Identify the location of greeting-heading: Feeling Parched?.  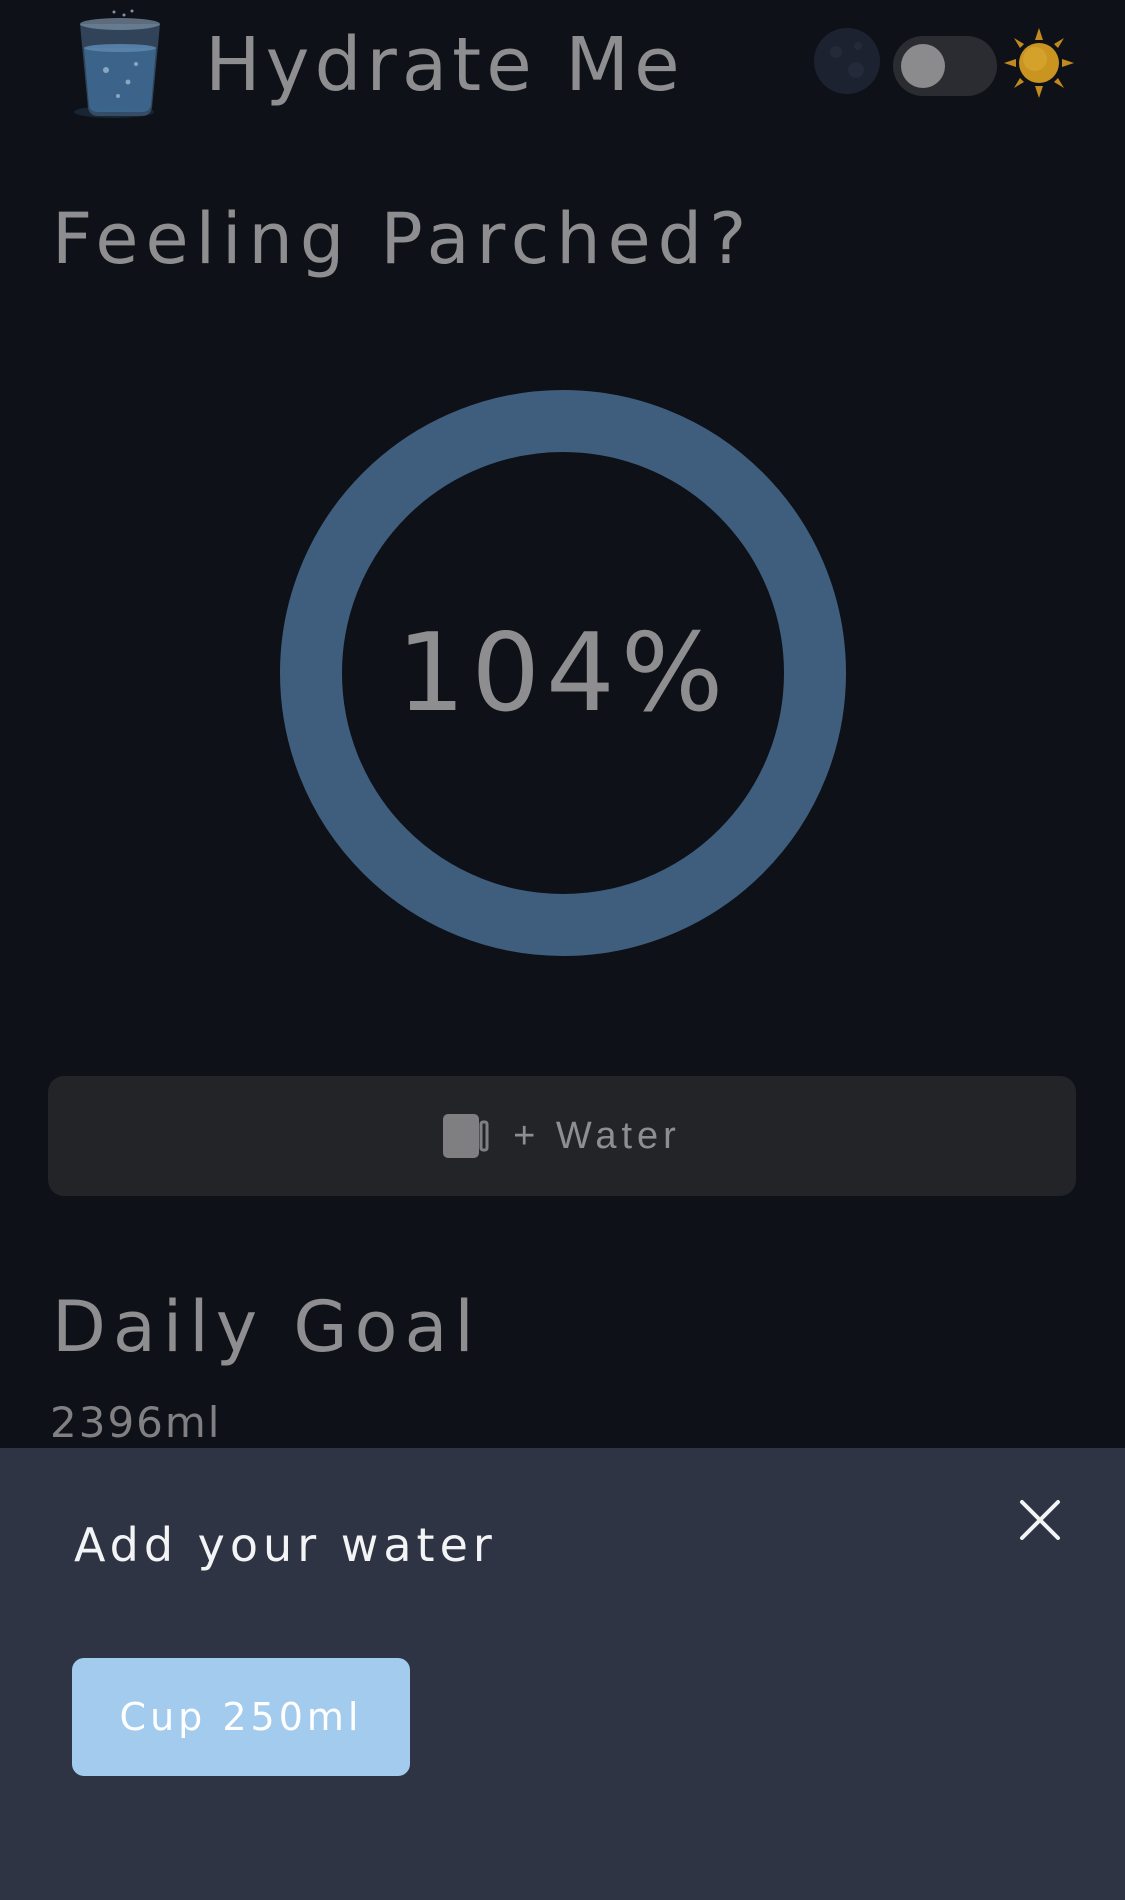
(403, 239).